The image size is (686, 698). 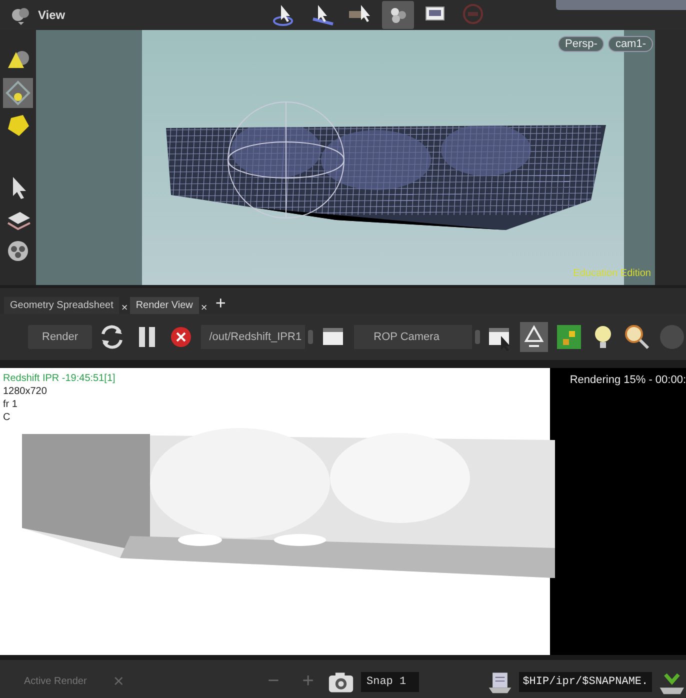 What do you see at coordinates (25, 391) in the screenshot?
I see `render-info: 1280x720` at bounding box center [25, 391].